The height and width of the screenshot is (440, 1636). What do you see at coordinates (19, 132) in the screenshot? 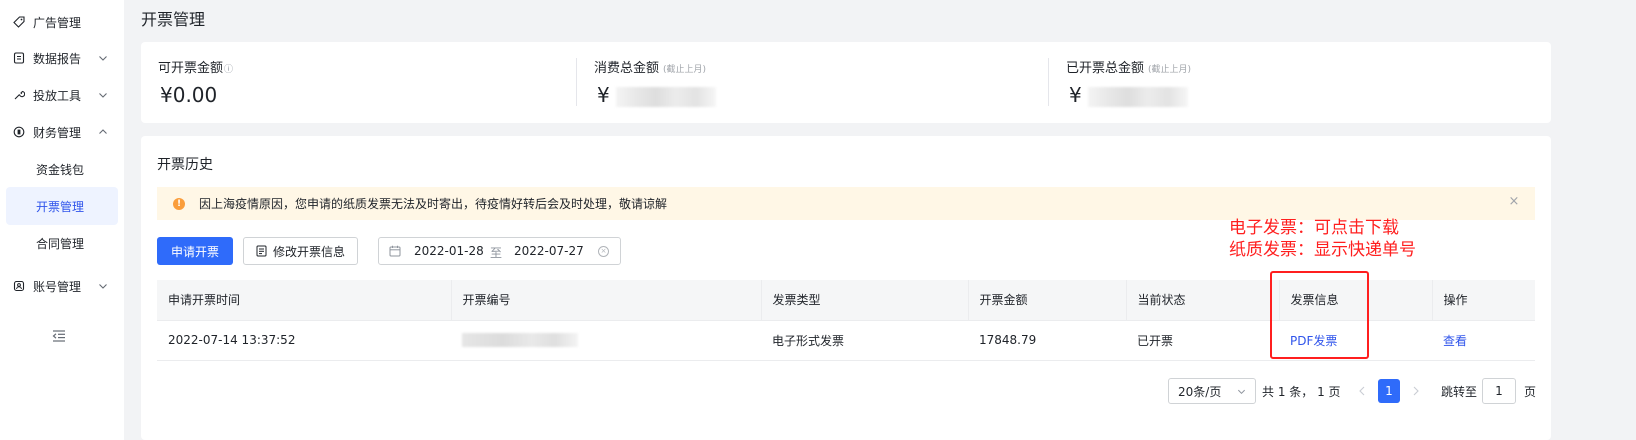
I see `finance-icon` at bounding box center [19, 132].